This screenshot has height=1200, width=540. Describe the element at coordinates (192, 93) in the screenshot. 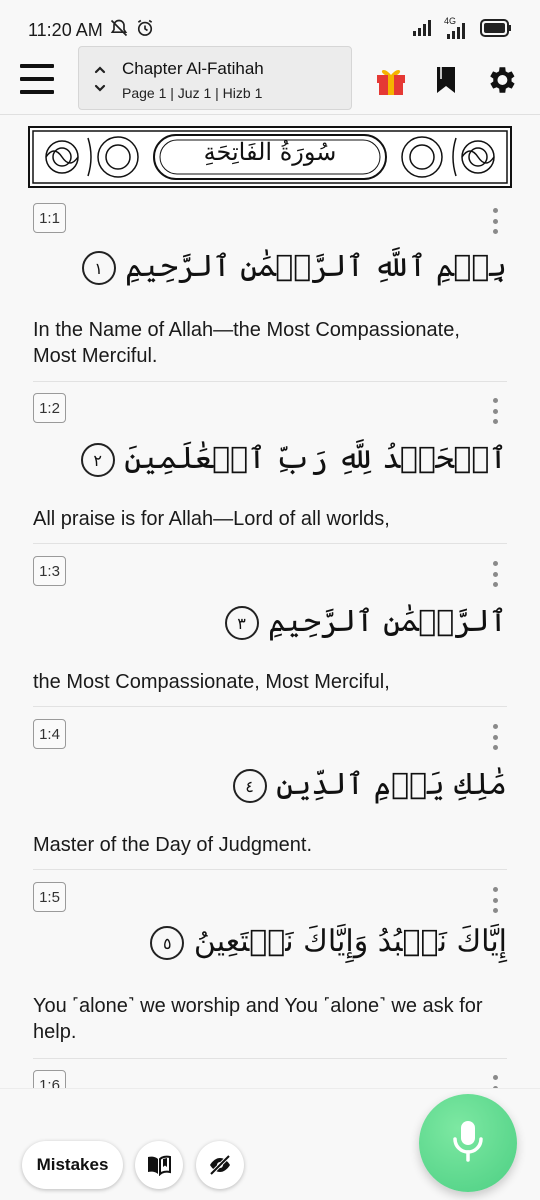

I see `chapter-meta: Page 1 | Juz 1 | Hizb 1` at that location.